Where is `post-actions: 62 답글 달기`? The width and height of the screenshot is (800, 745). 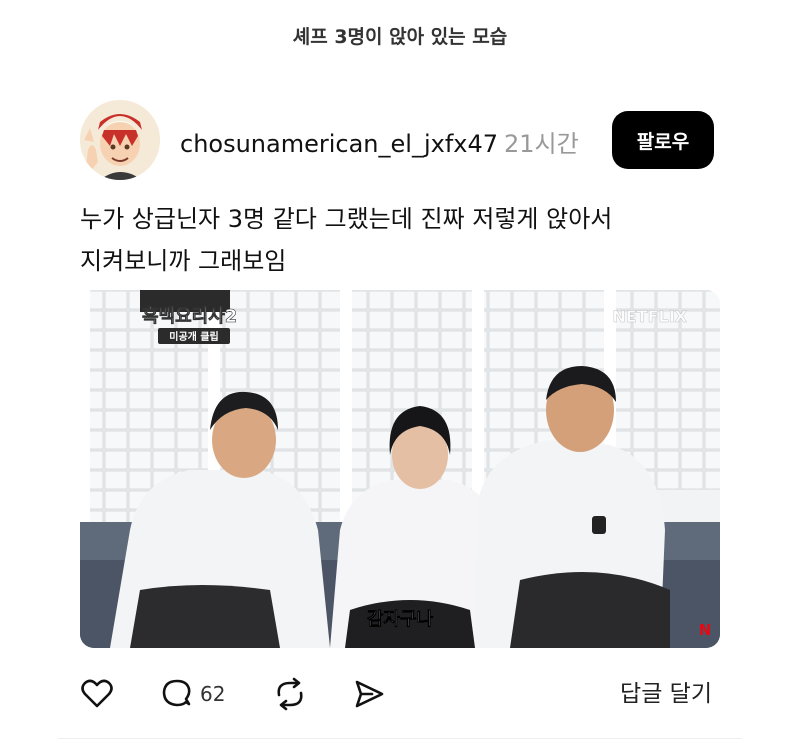
post-actions: 62 답글 달기 is located at coordinates (400, 694).